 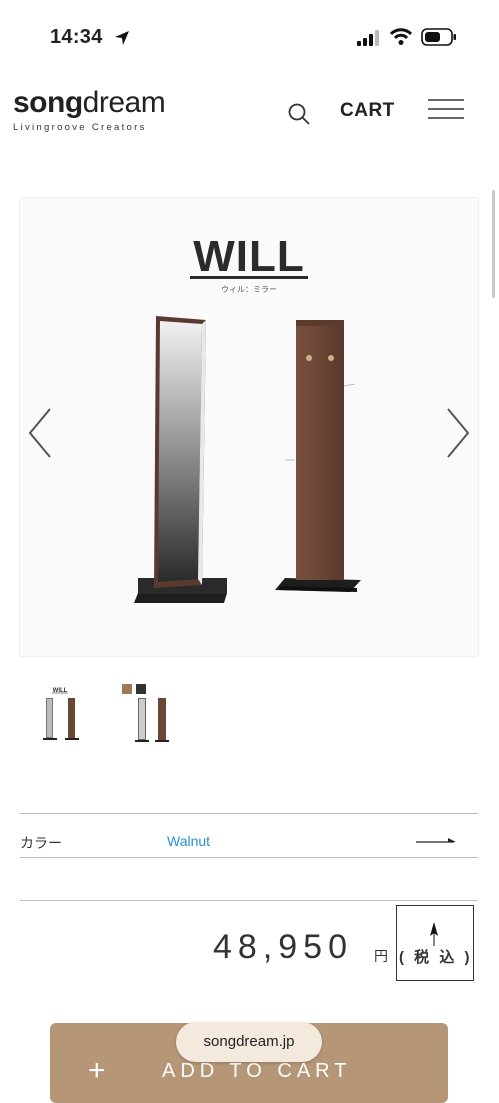 I want to click on chevron-right-icon, so click(x=458, y=433).